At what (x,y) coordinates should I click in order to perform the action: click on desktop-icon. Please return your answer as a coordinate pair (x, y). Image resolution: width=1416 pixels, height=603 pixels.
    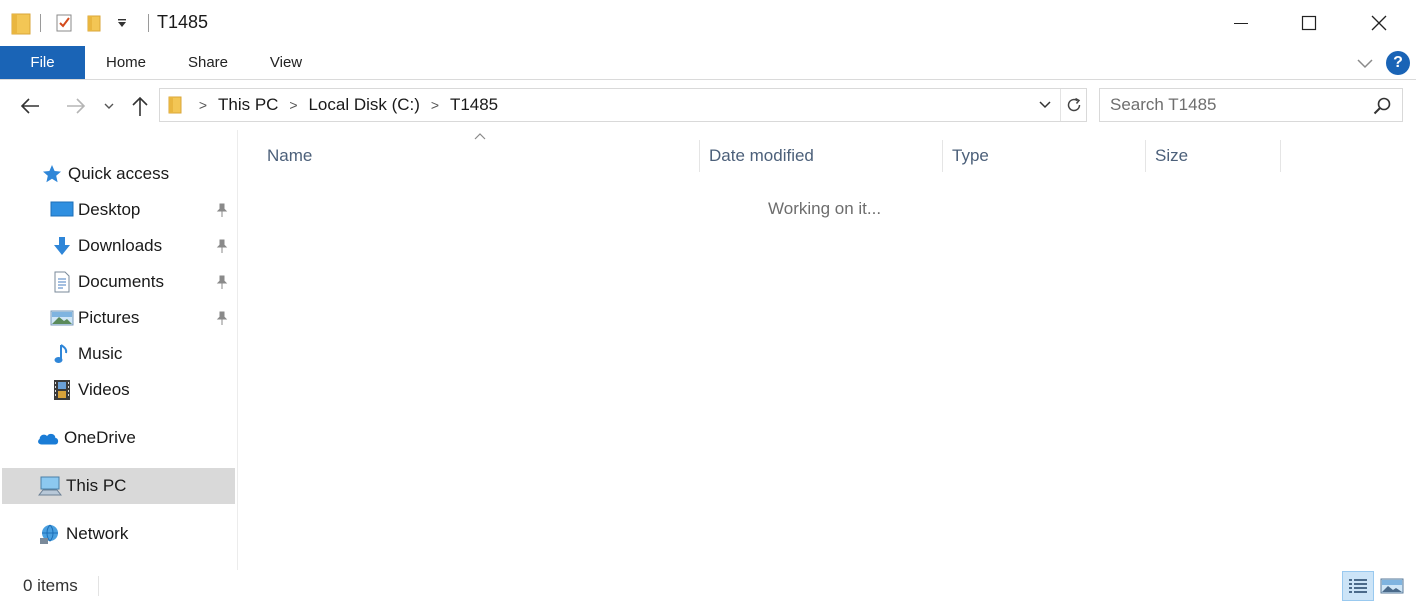
    Looking at the image, I should click on (62, 210).